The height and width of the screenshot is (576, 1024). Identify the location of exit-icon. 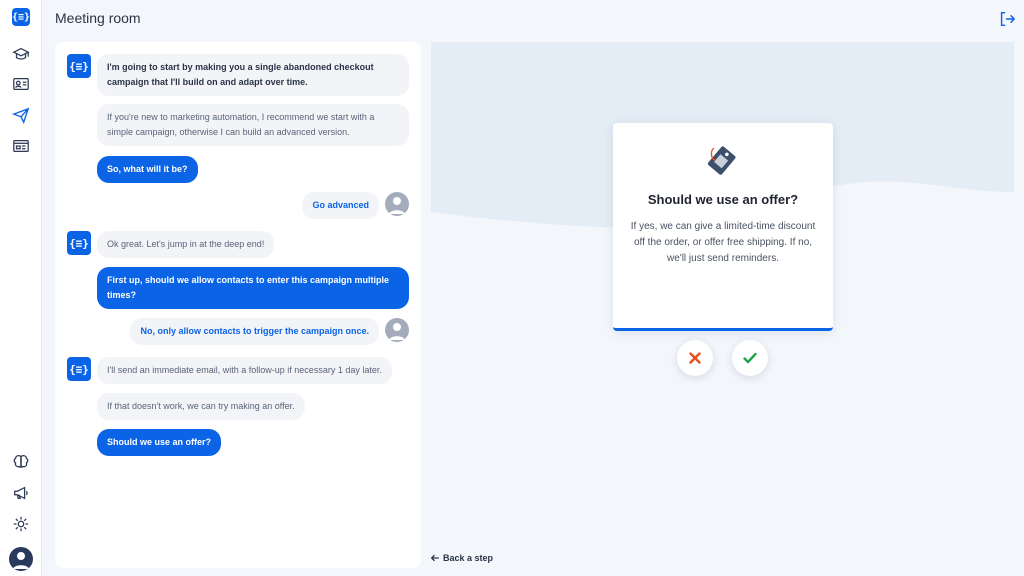
(1008, 20).